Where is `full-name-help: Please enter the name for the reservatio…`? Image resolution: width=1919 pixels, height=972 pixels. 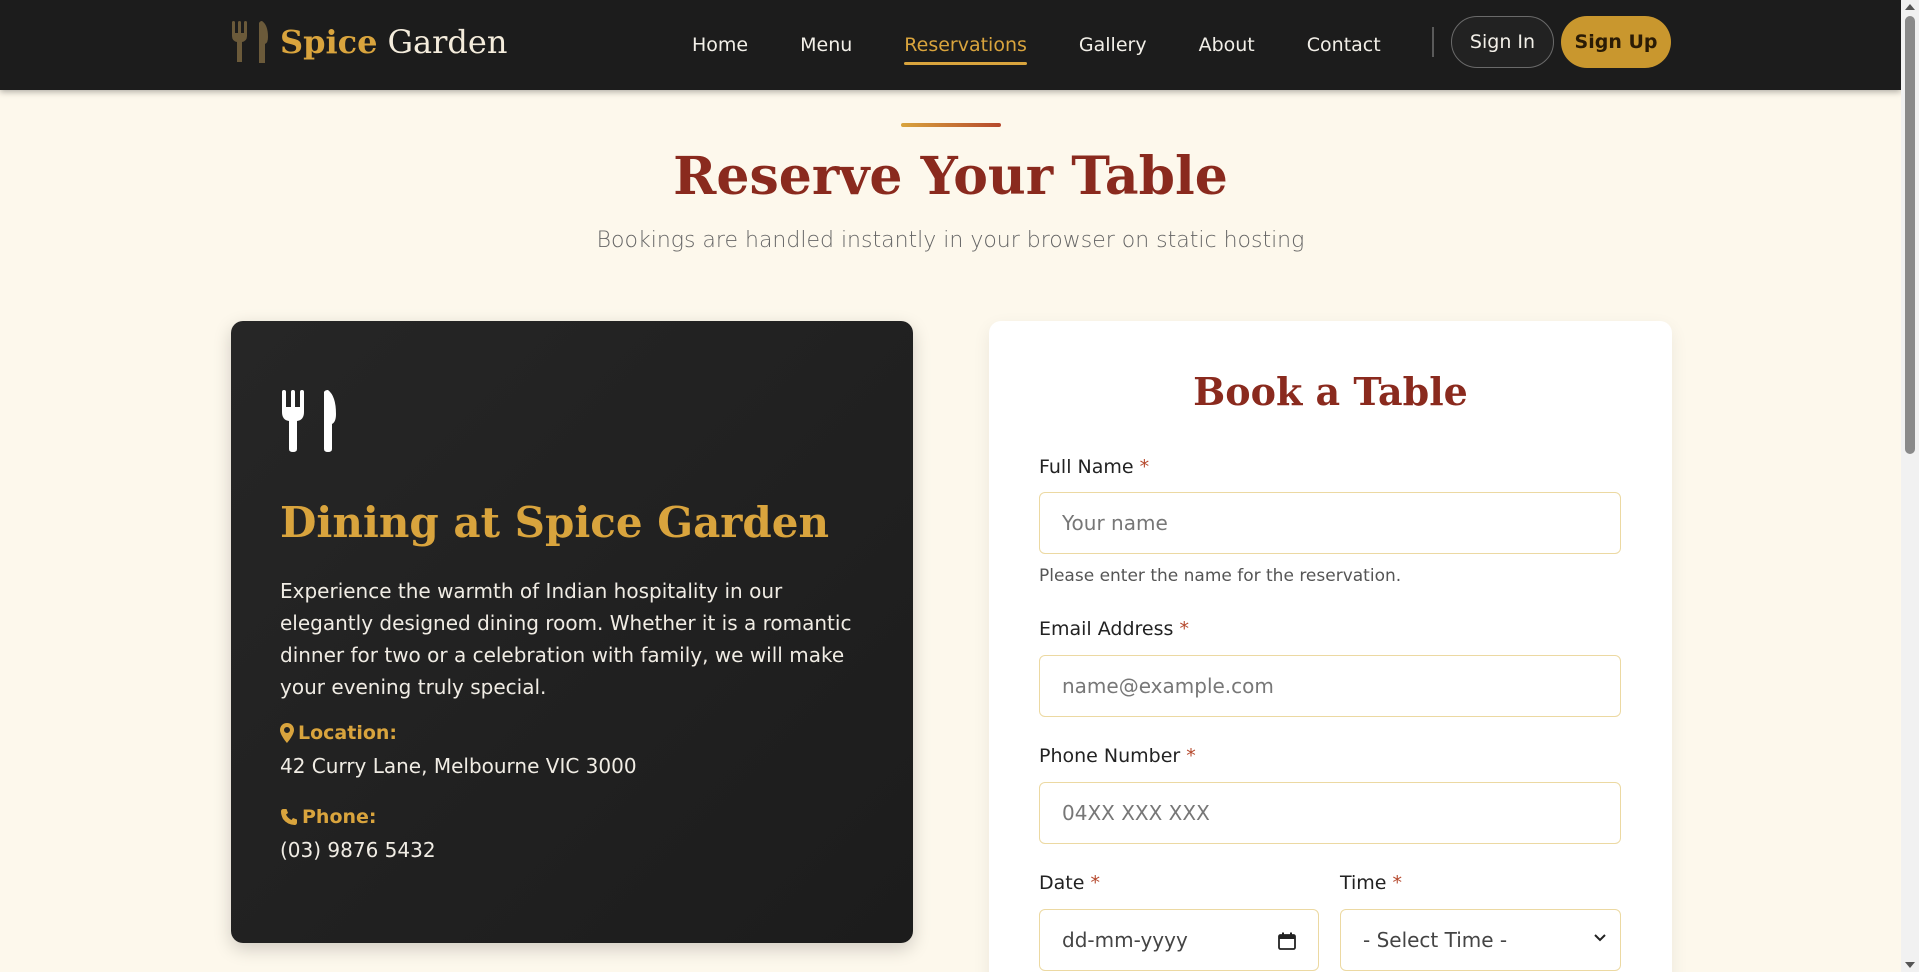 full-name-help: Please enter the name for the reservatio… is located at coordinates (1220, 576).